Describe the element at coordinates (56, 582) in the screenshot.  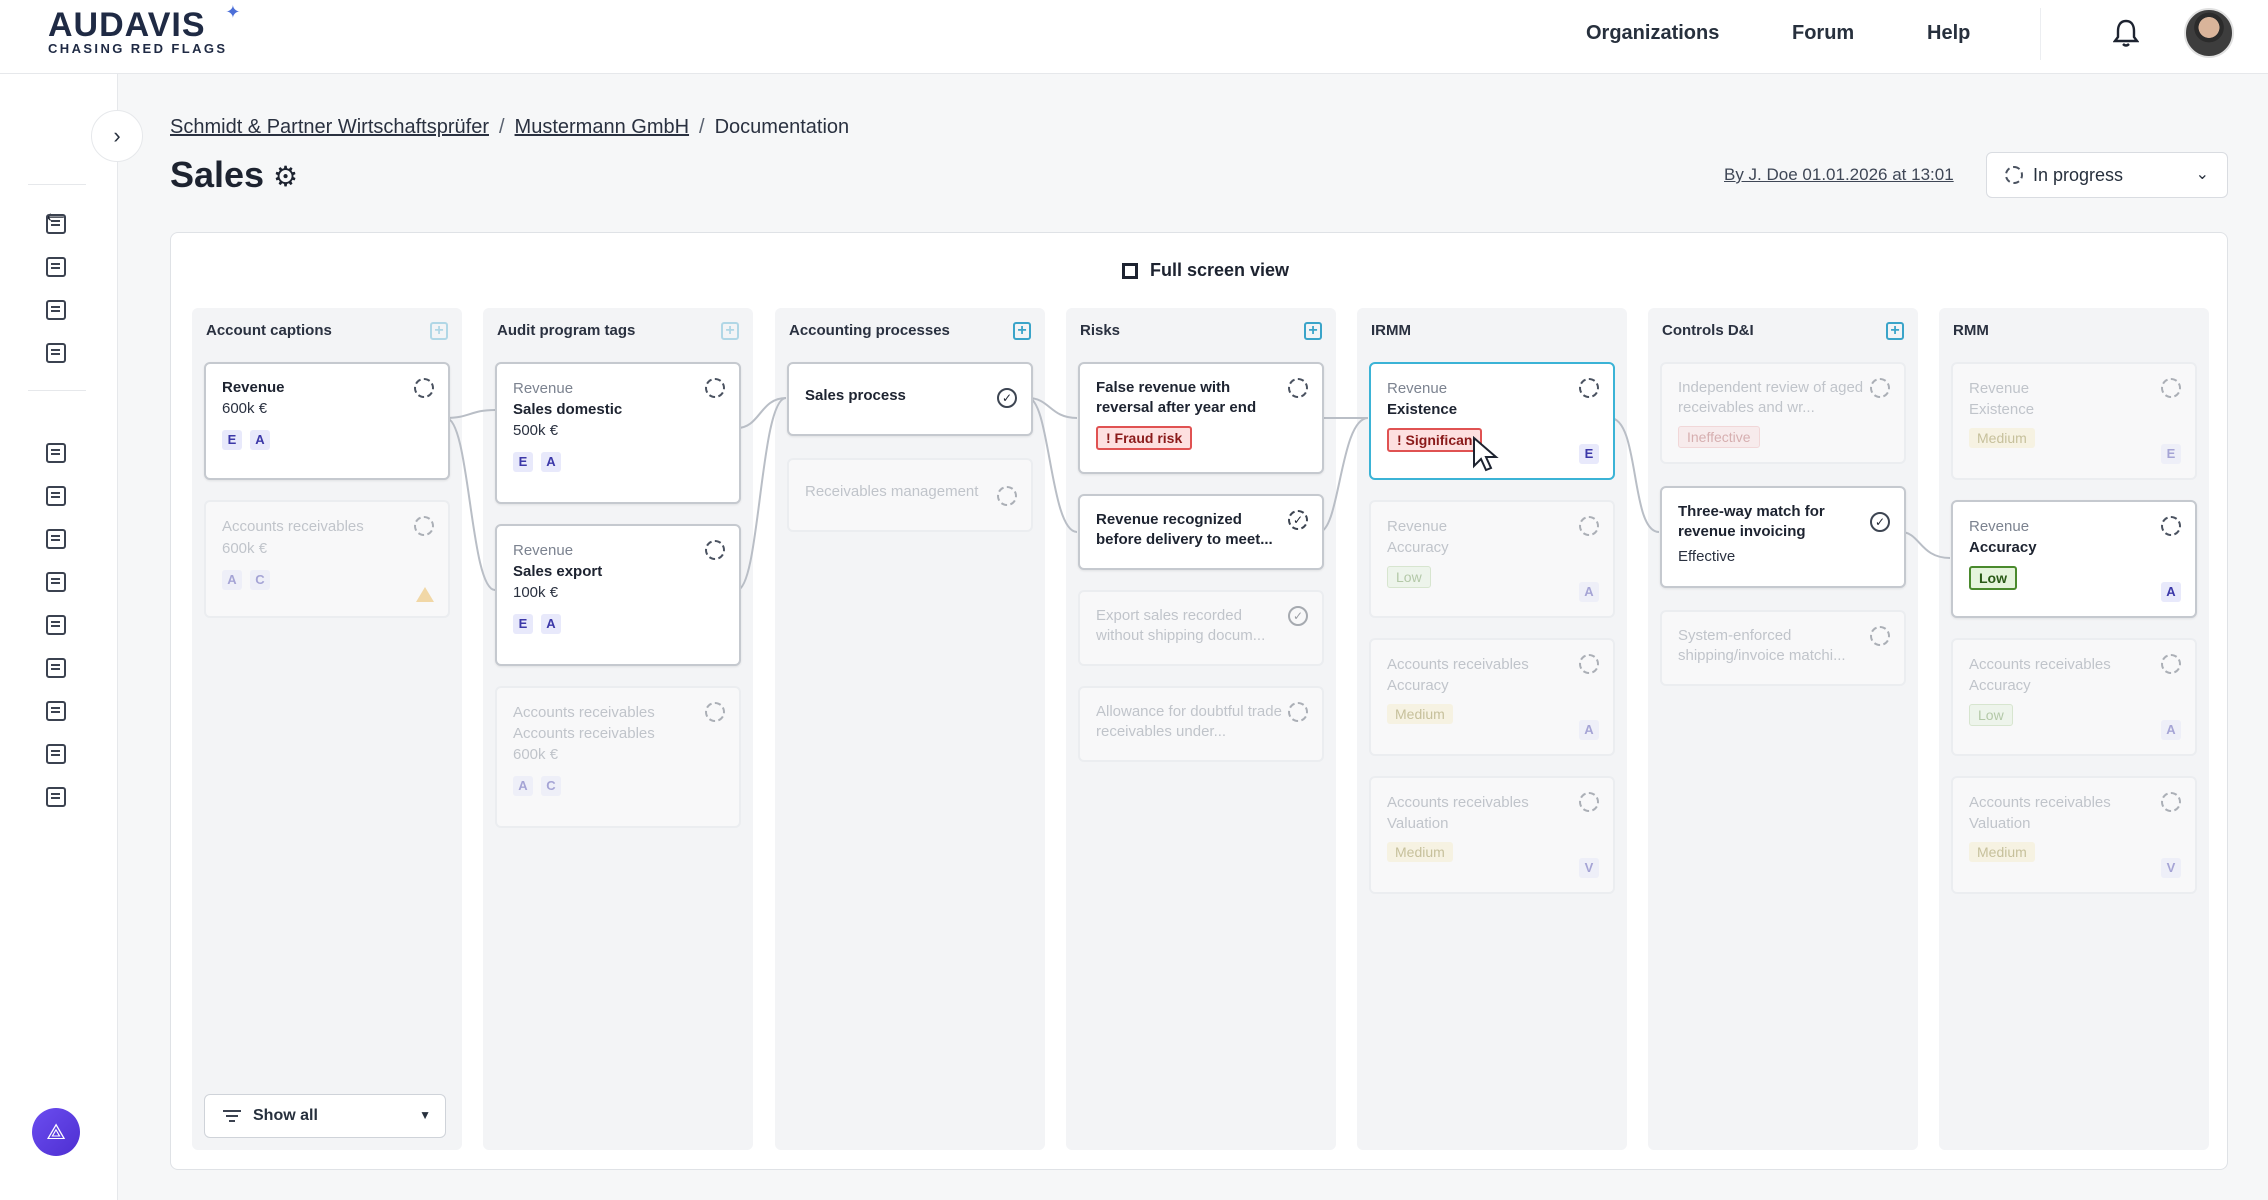
I see `sidebar-item-file-icon` at that location.